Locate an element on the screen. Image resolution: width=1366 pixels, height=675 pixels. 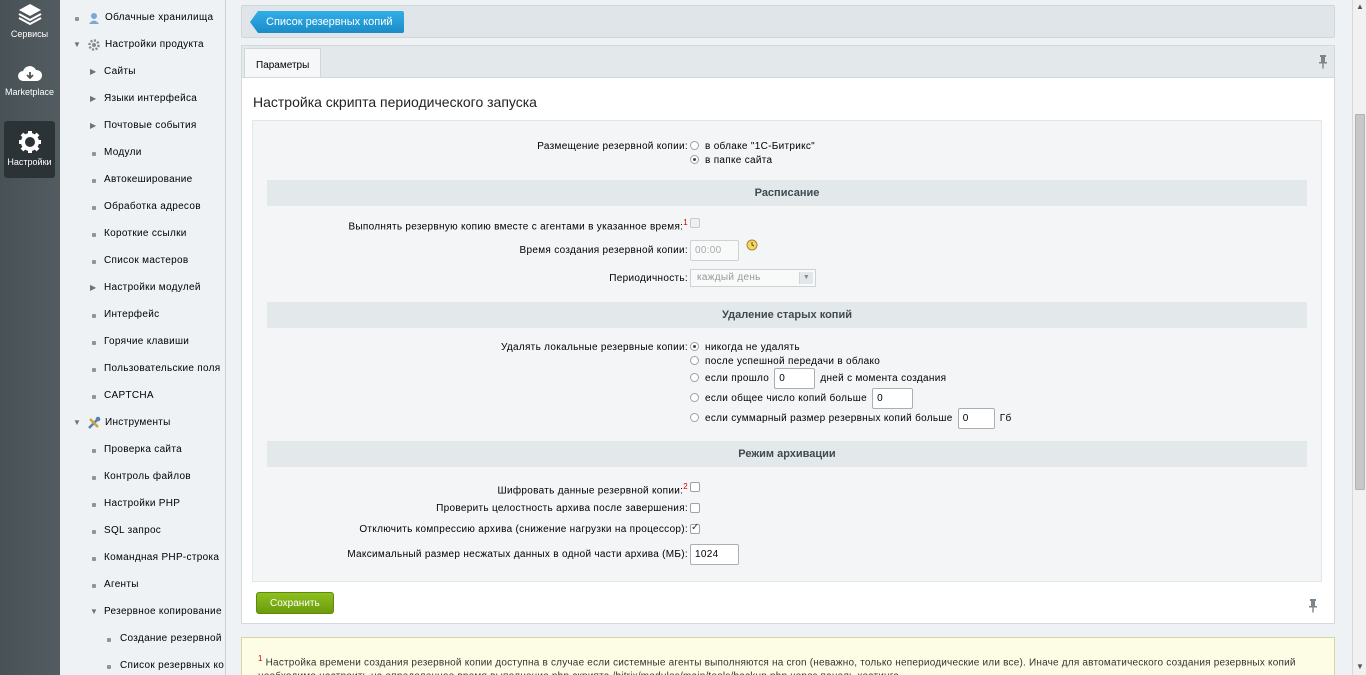
cloud-download-icon is located at coordinates (29, 73).